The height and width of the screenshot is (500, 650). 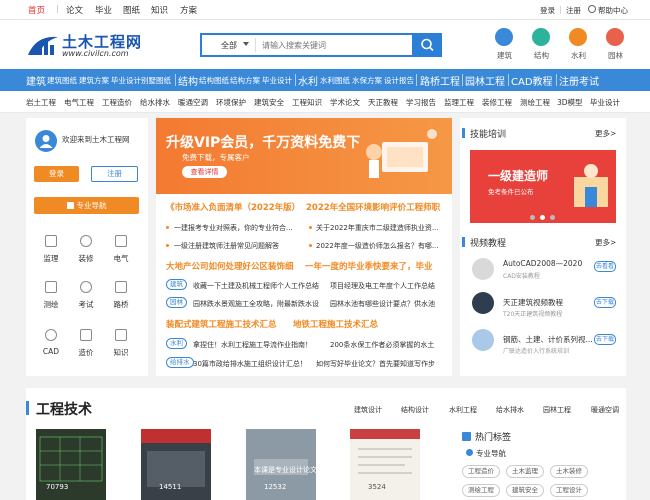 What do you see at coordinates (86, 205) in the screenshot?
I see `pro-nav-button: 专业导航` at bounding box center [86, 205].